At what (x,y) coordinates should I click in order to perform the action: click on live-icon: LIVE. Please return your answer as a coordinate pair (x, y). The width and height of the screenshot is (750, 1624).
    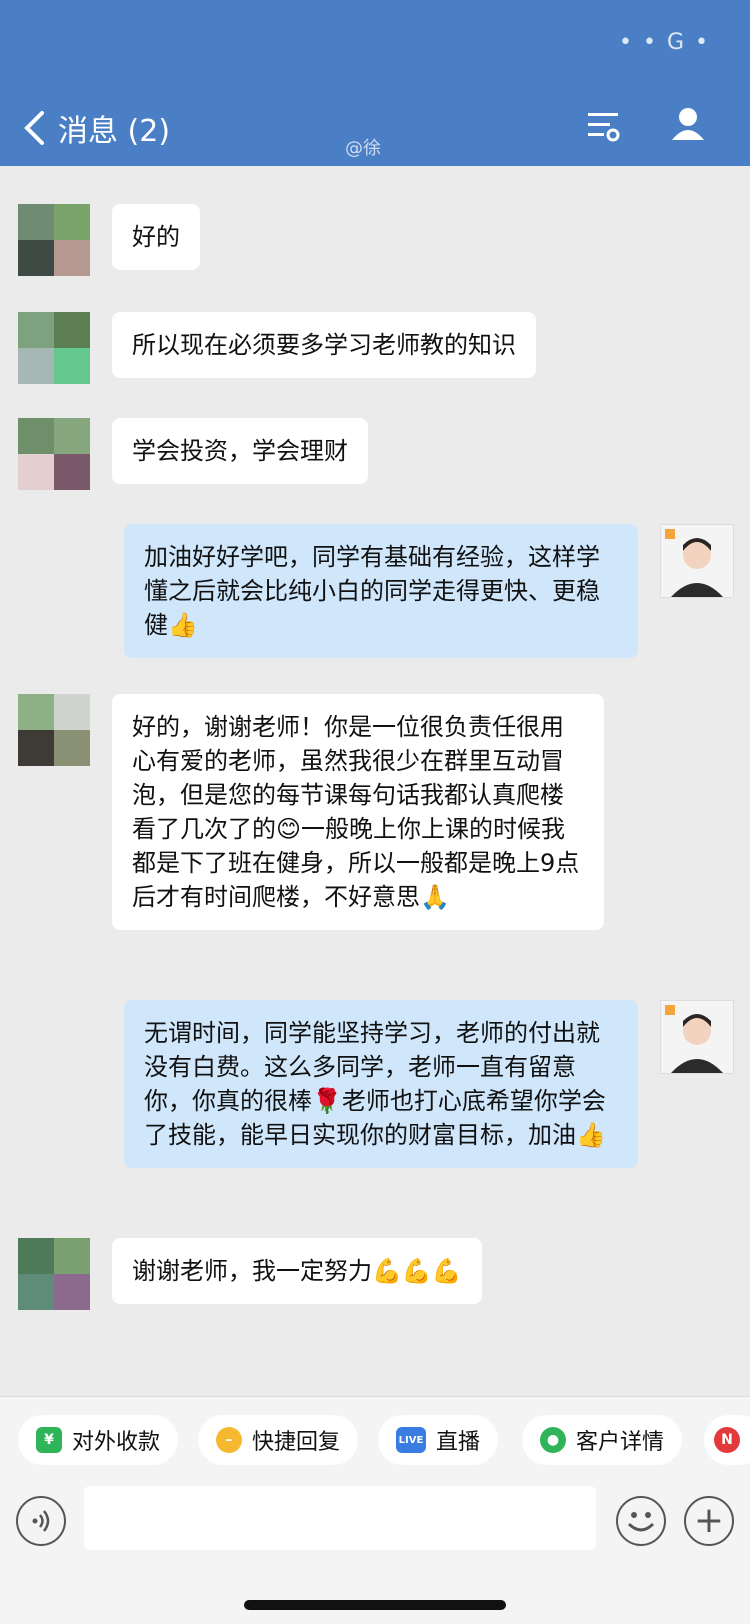
    Looking at the image, I should click on (411, 1440).